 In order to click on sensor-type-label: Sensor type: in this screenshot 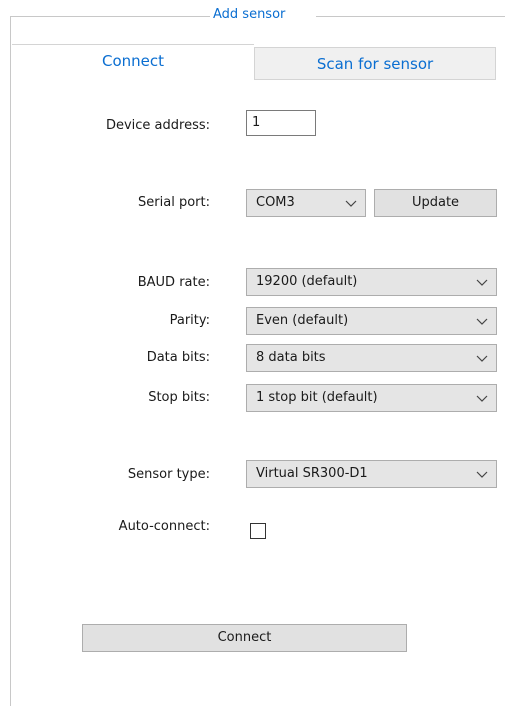, I will do `click(168, 474)`.